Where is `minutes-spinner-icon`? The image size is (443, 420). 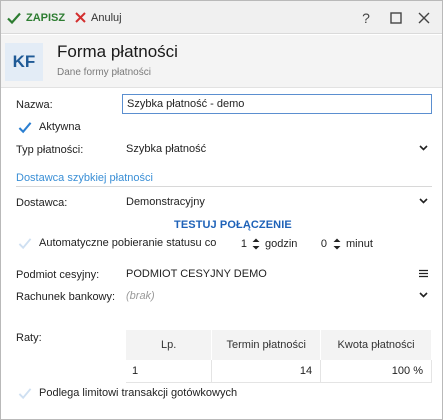 minutes-spinner-icon is located at coordinates (337, 244).